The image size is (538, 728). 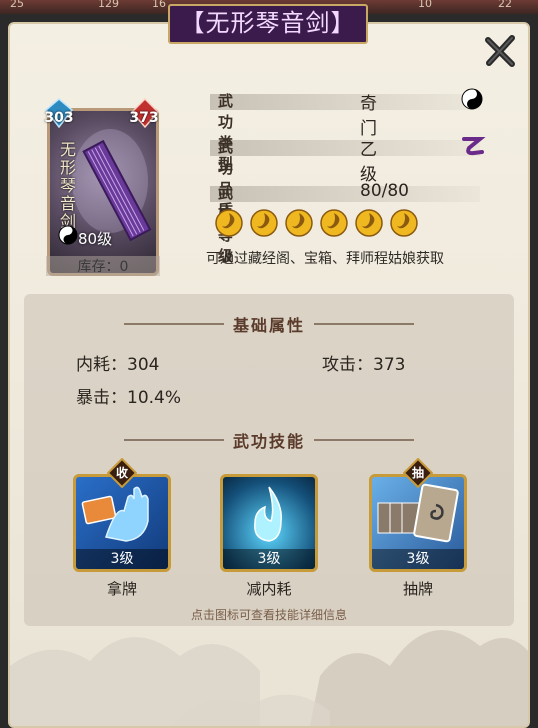 I want to click on skill-card-reduce-neihao: 3级, so click(x=269, y=523).